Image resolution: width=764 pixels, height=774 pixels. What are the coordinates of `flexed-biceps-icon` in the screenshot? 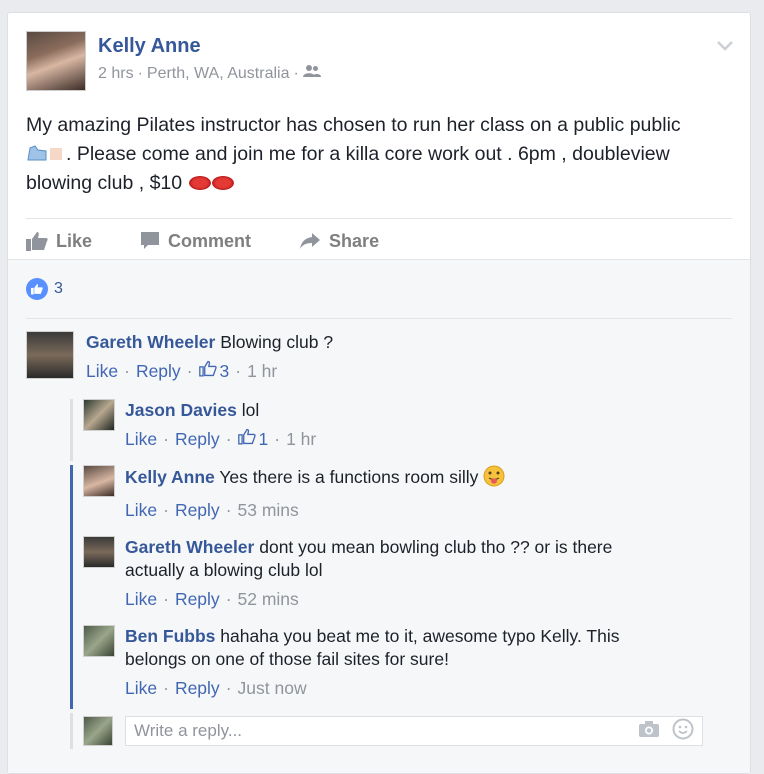 It's located at (46, 151).